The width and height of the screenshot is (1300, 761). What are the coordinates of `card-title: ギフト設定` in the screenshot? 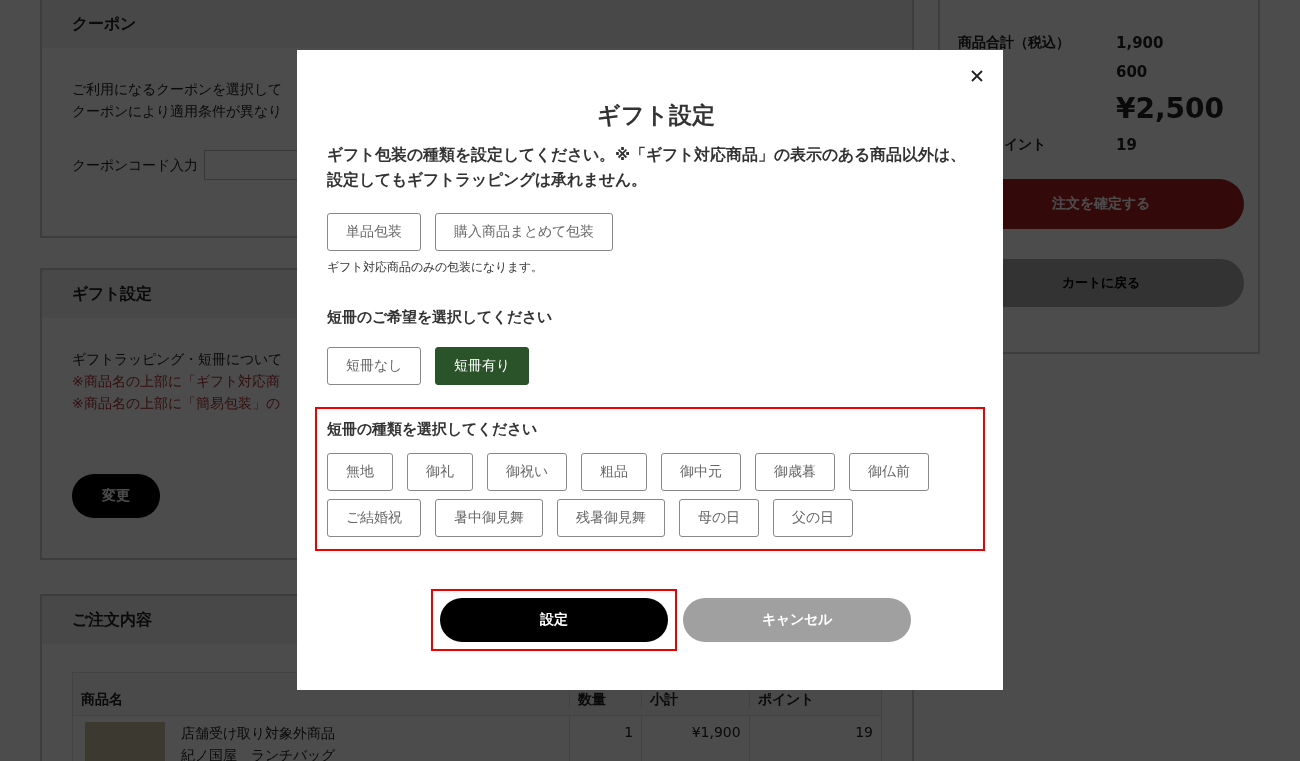 It's located at (112, 294).